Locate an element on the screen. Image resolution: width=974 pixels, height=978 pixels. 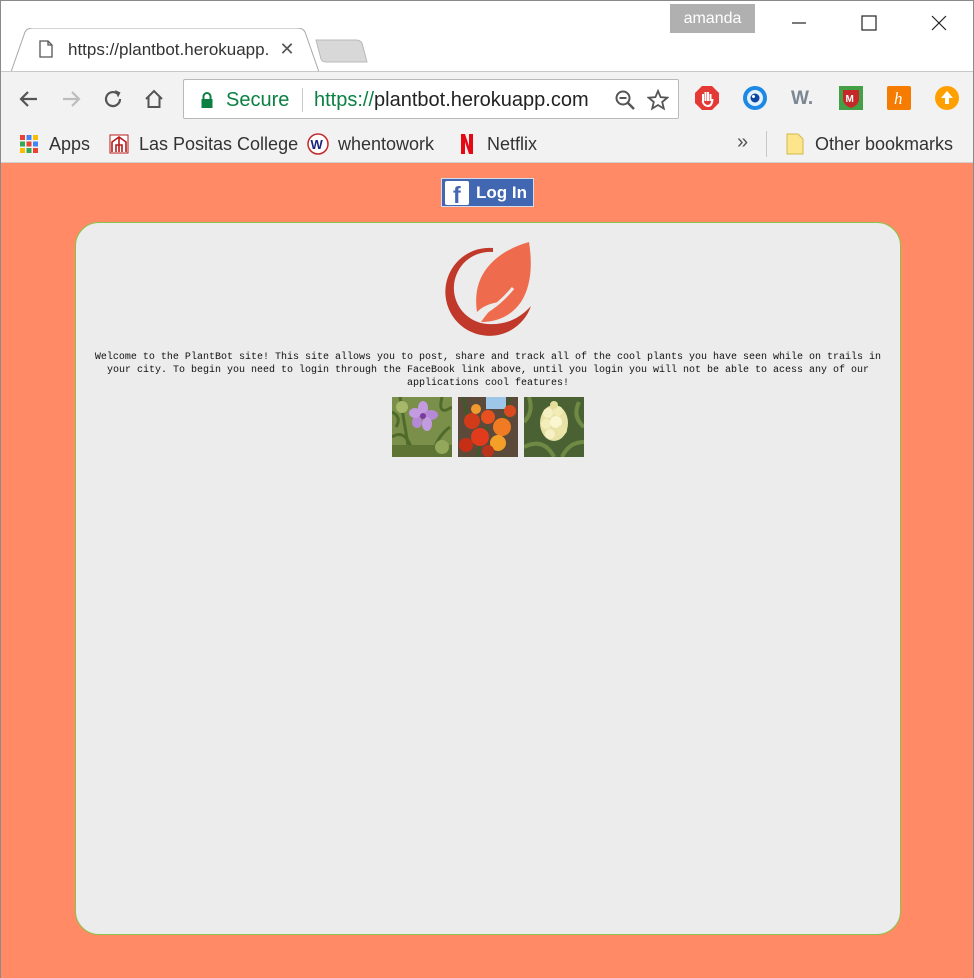
bookmark-las-positas: Las Positas College is located at coordinates (203, 144).